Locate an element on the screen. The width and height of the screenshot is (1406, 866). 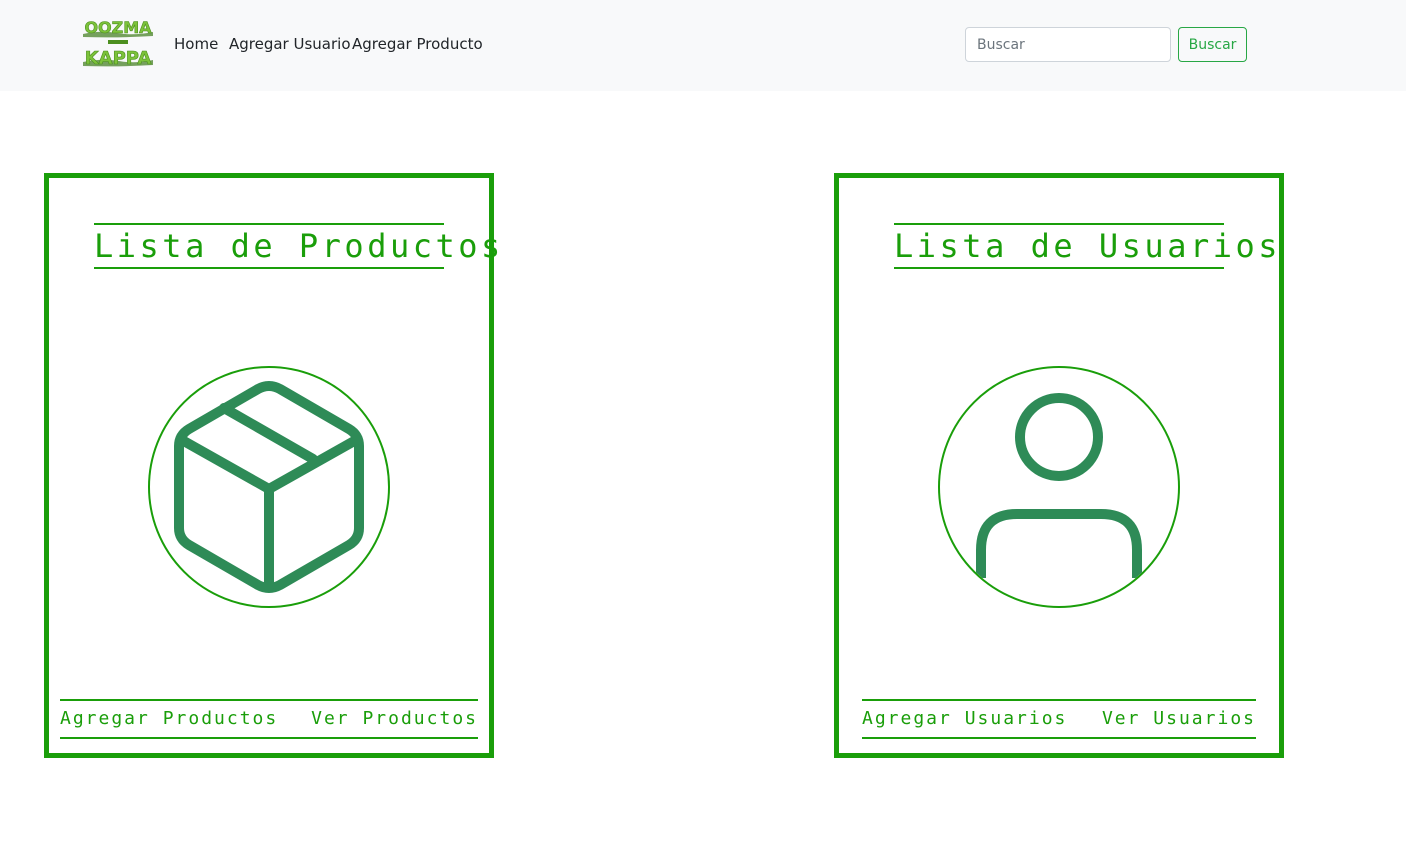
box-icon is located at coordinates (269, 487).